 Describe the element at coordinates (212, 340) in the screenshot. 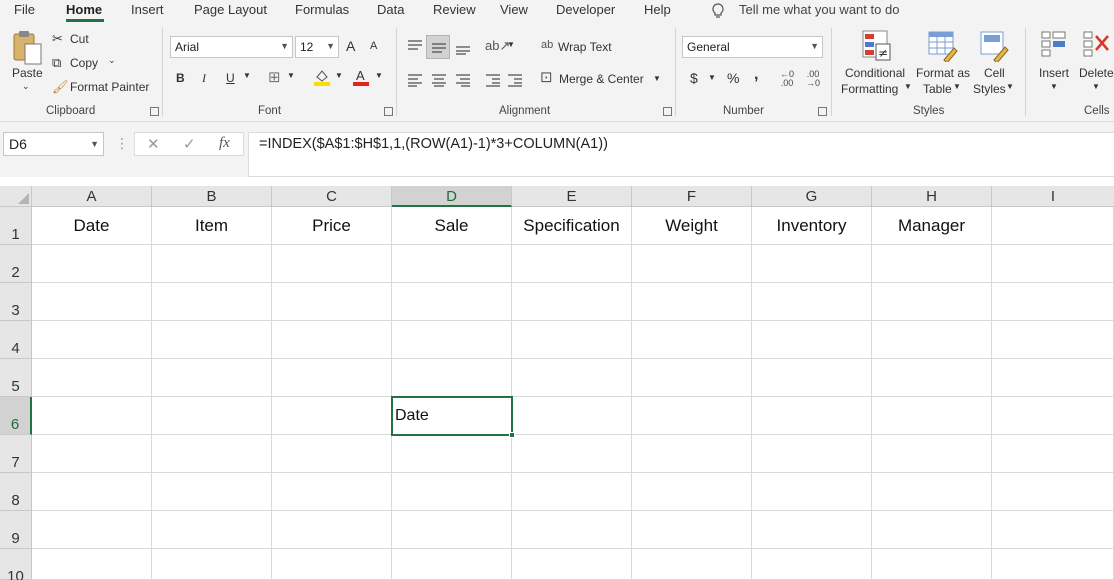

I see `cell-b4` at that location.